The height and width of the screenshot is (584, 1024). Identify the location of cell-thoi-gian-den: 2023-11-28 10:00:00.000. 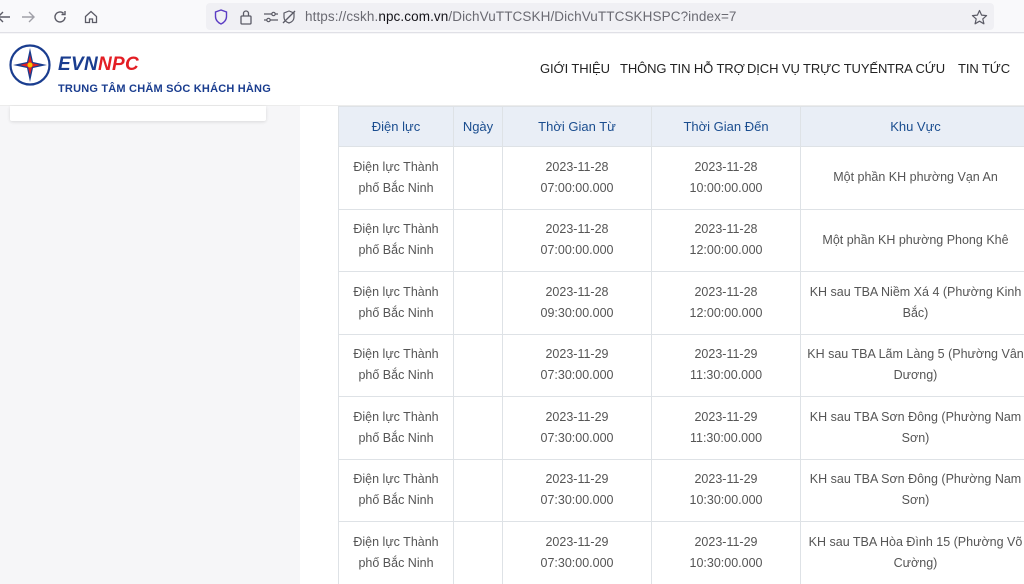
(726, 178).